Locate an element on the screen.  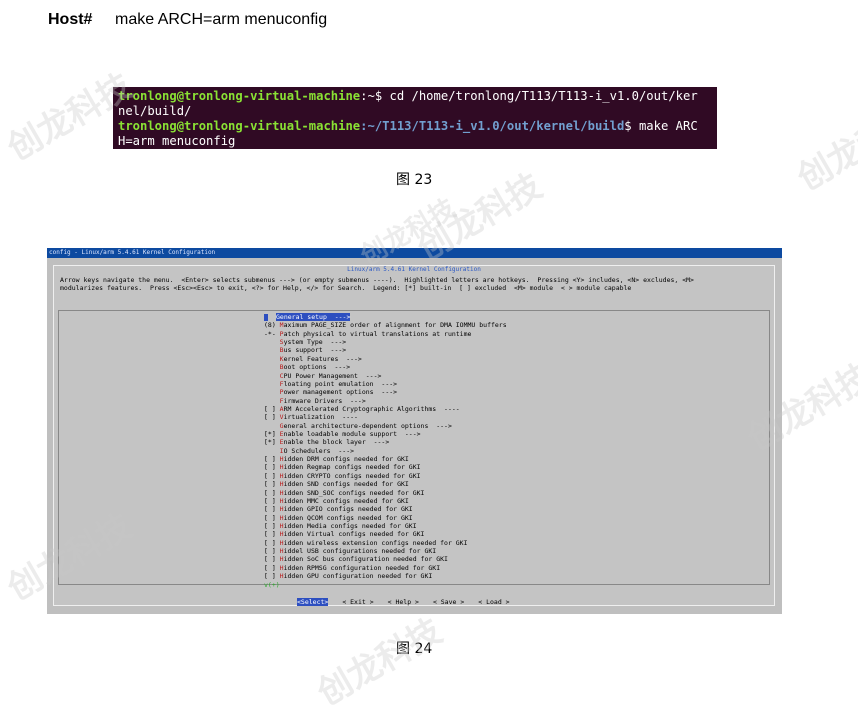
menu-item: Power management options ---> is located at coordinates (385, 392).